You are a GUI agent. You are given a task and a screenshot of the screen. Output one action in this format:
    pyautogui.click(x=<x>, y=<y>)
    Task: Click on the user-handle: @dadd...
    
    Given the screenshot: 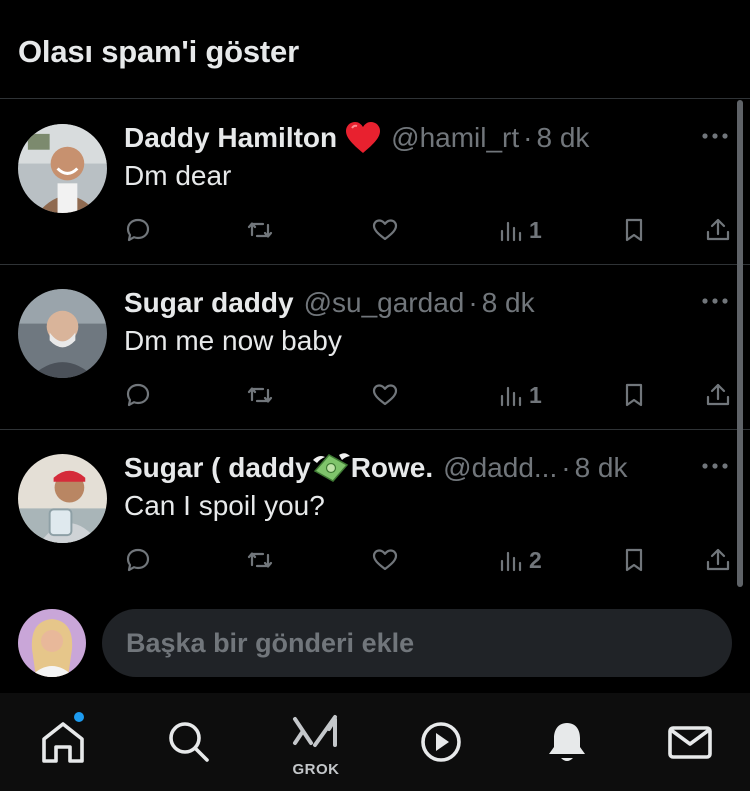 What is the action you would take?
    pyautogui.click(x=500, y=468)
    